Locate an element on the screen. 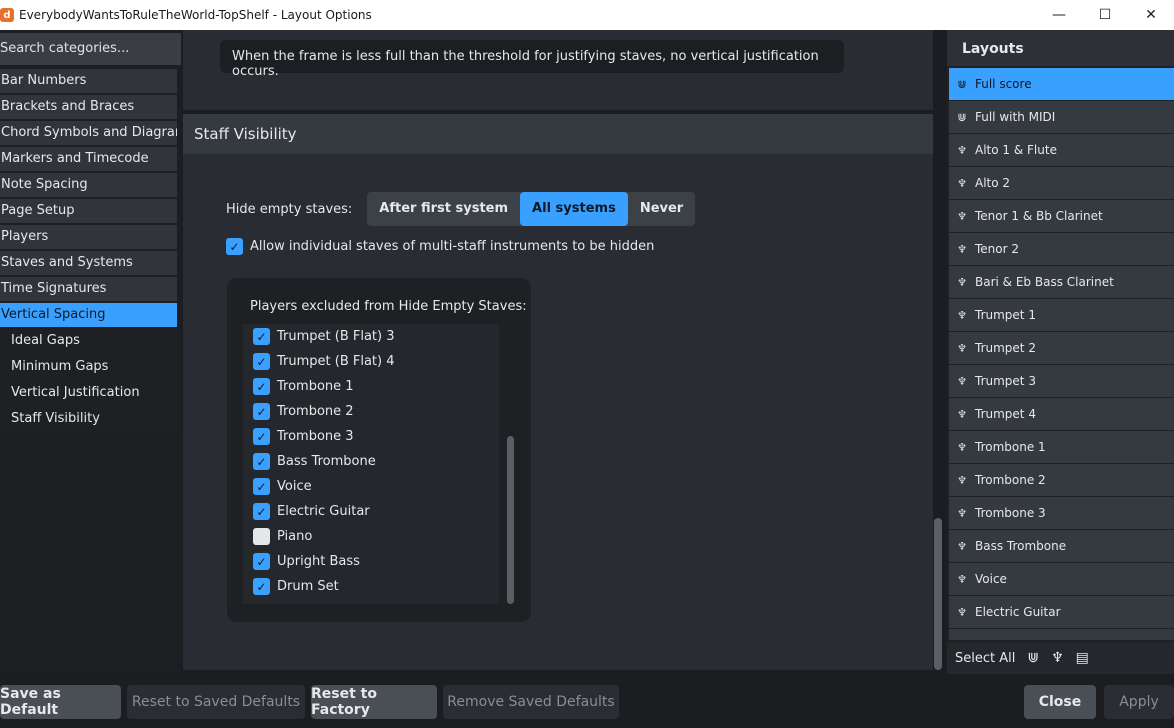 This screenshot has width=1174, height=728. player-label: Drum Set is located at coordinates (308, 586).